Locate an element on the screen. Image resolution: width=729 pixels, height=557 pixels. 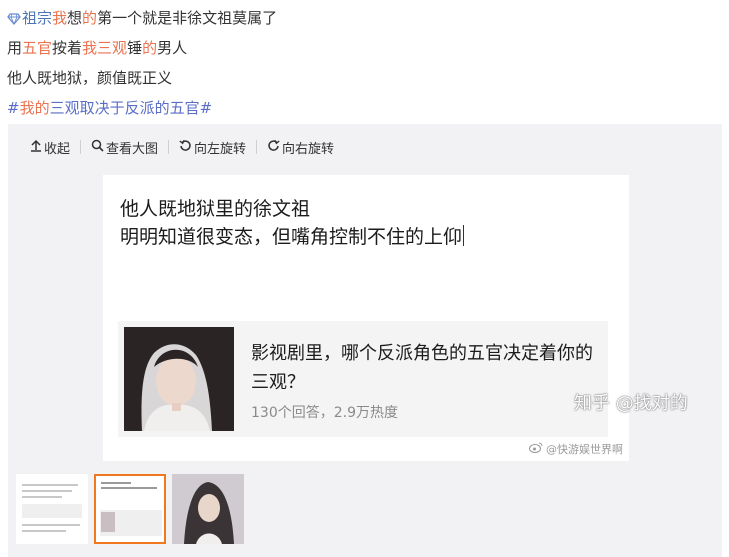
image-watermark: @快游娱世界啊 is located at coordinates (575, 449).